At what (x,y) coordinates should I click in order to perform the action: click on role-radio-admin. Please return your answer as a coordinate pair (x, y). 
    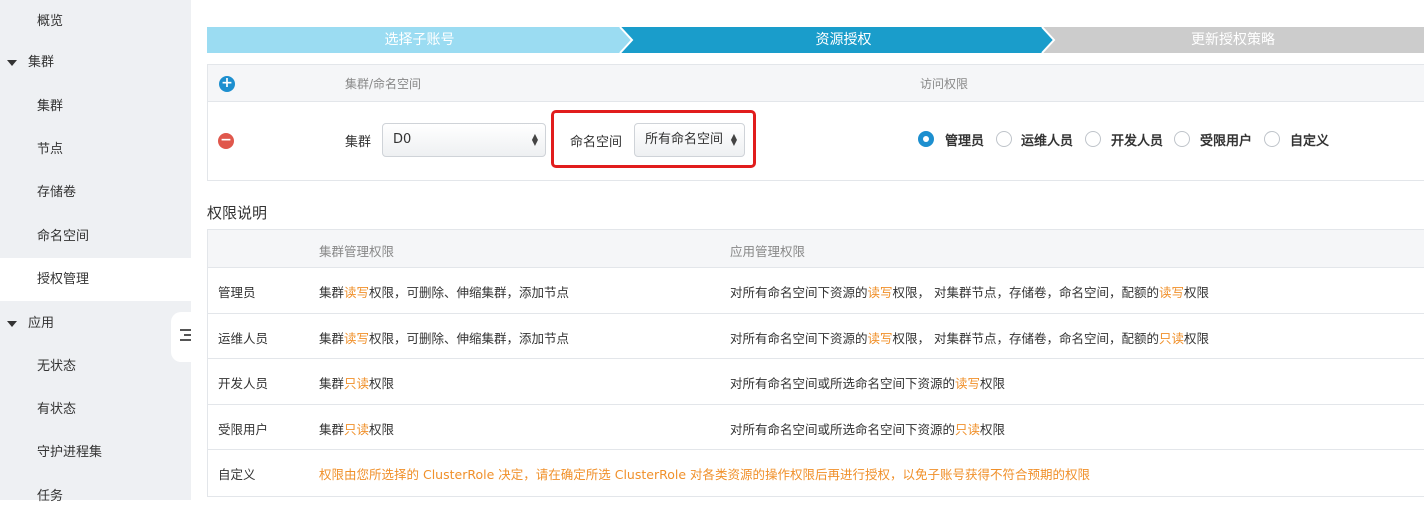
    Looking at the image, I should click on (926, 139).